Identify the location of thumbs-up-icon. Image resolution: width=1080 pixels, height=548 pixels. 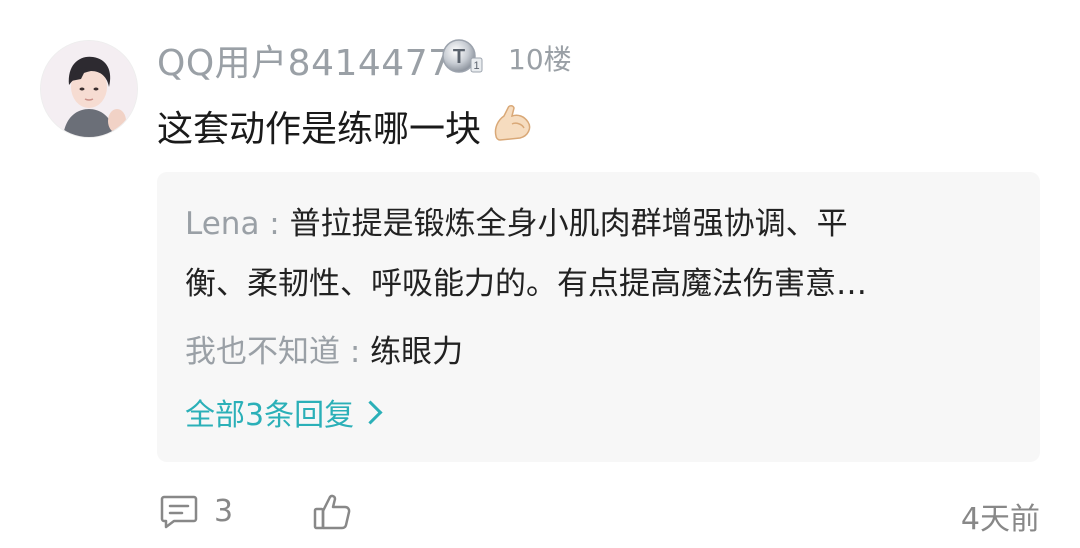
(332, 512).